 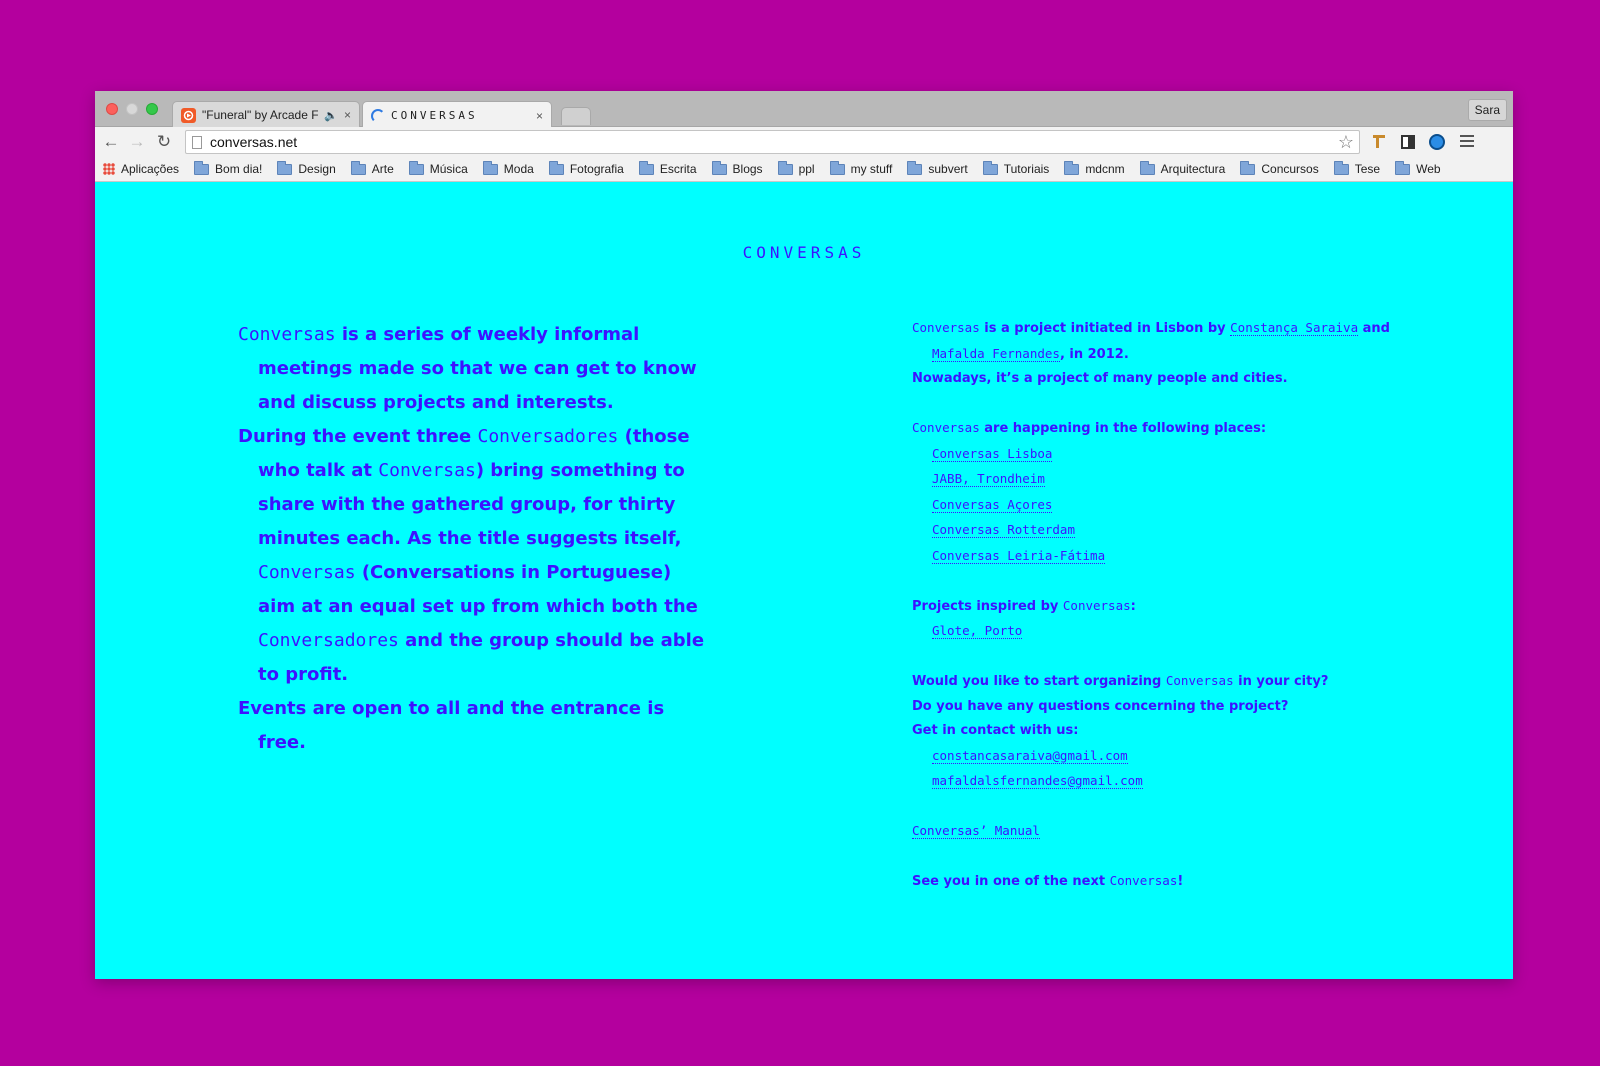 I want to click on outro-text: See you in one of the next, so click(x=1011, y=881).